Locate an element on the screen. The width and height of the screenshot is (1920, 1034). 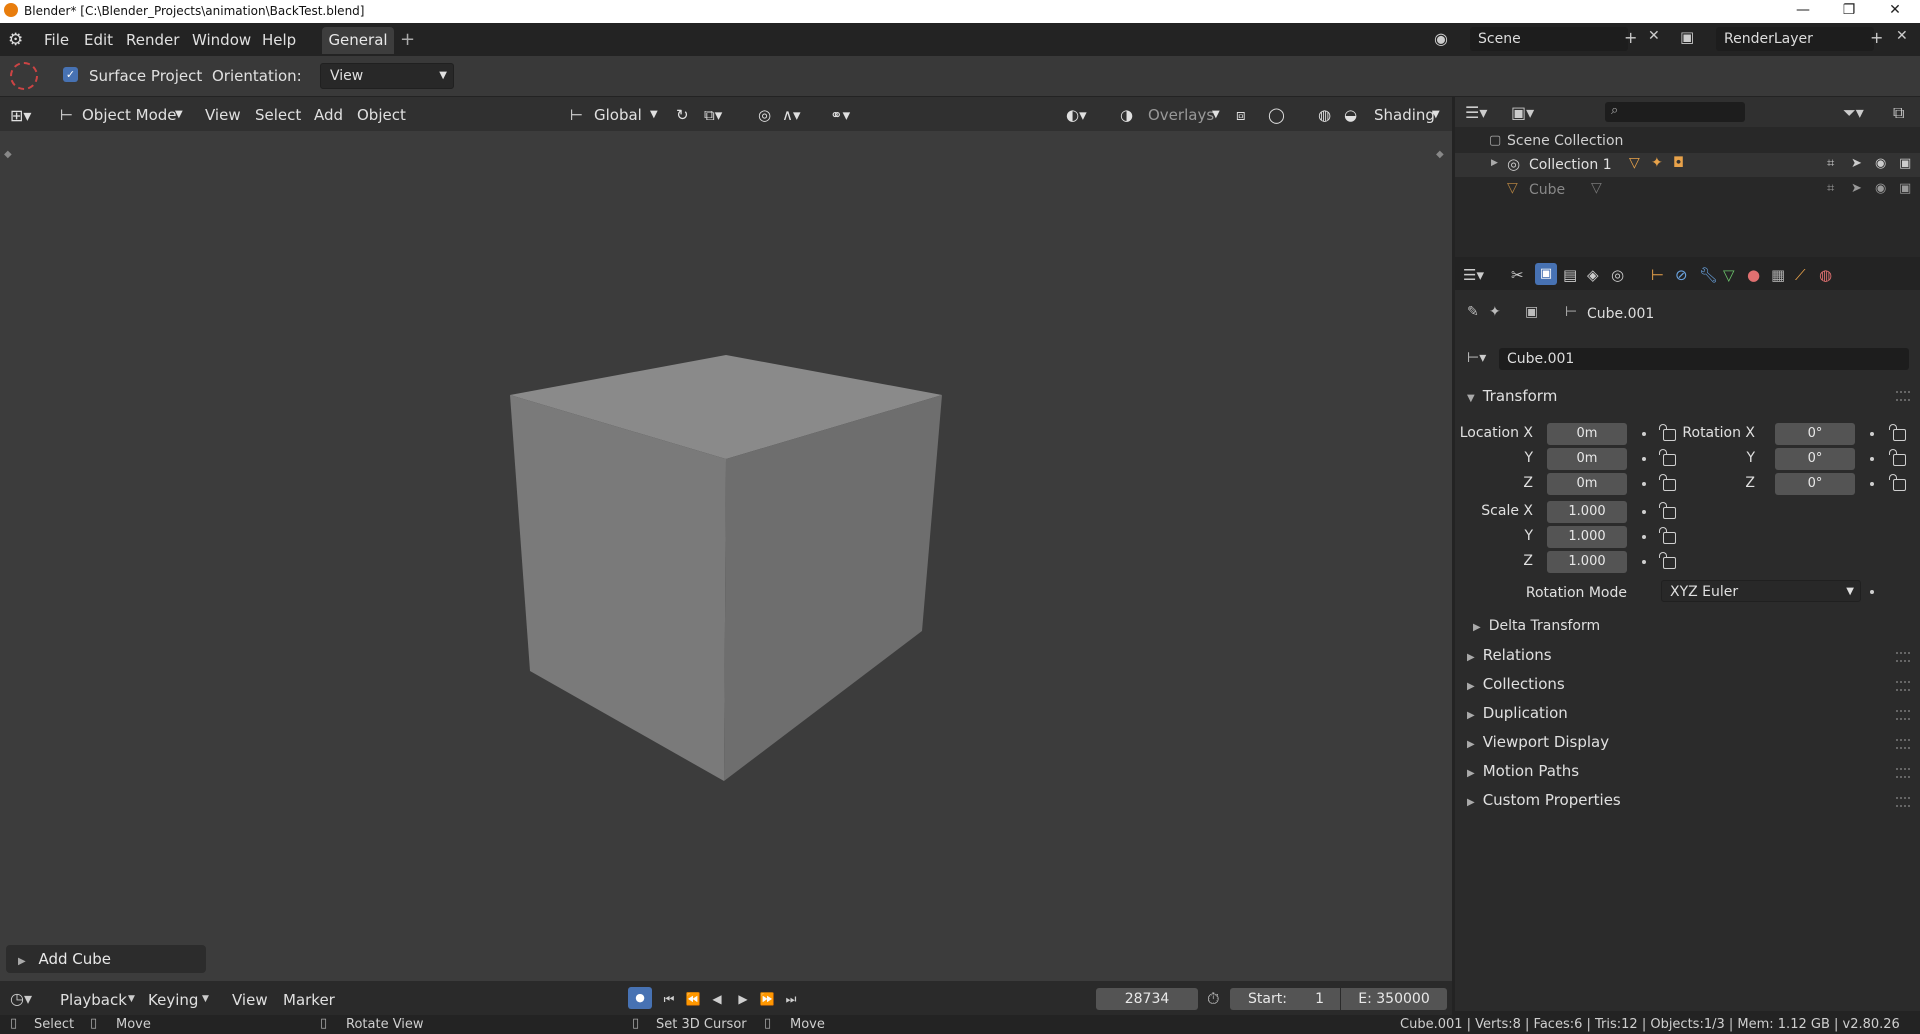
outliner-search-input: ⌕ is located at coordinates (1675, 112).